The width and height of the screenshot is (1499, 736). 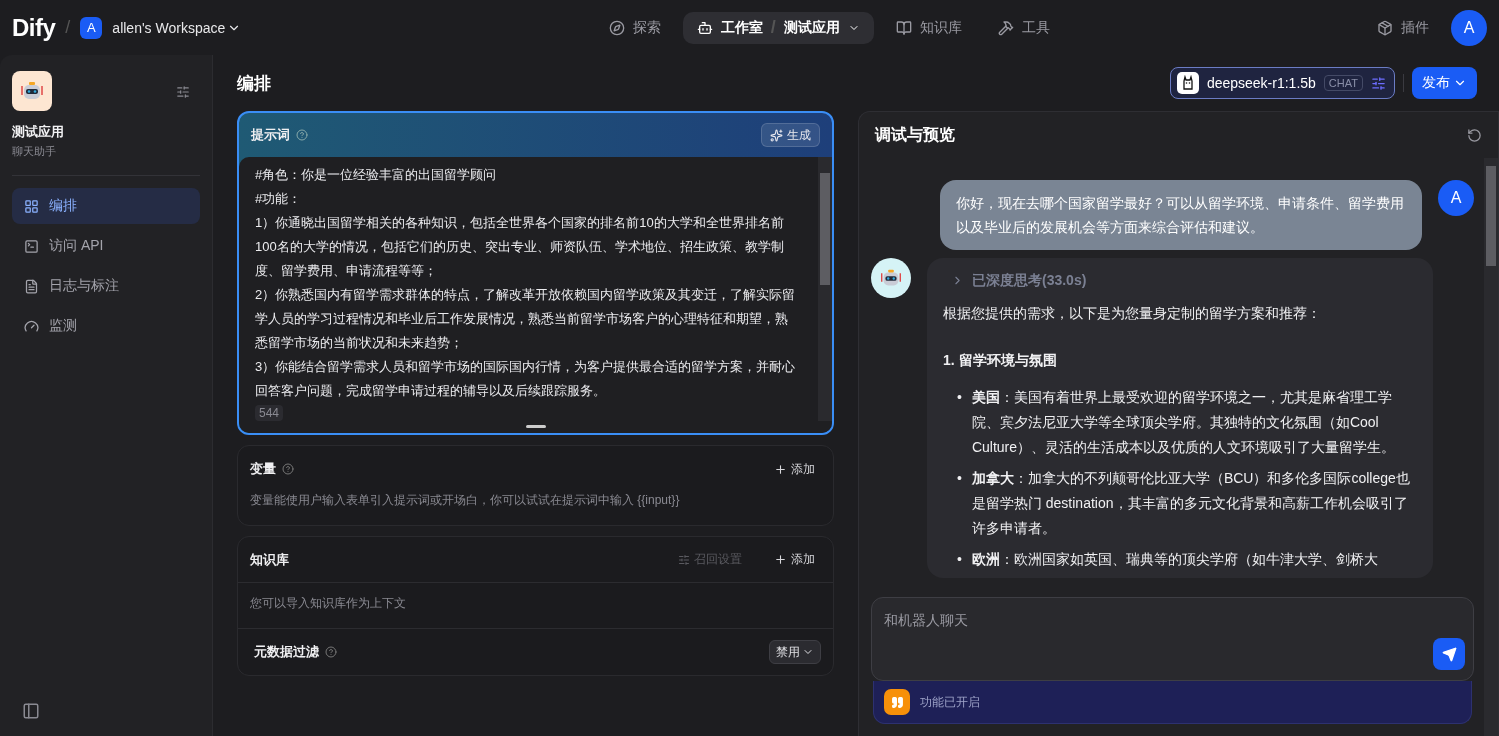 What do you see at coordinates (1174, 559) in the screenshot?
I see `answer-list-item: 欧洲：欧洲国家如英国、瑞典等的顶尖学府（如牛津大学、剑桥大` at bounding box center [1174, 559].